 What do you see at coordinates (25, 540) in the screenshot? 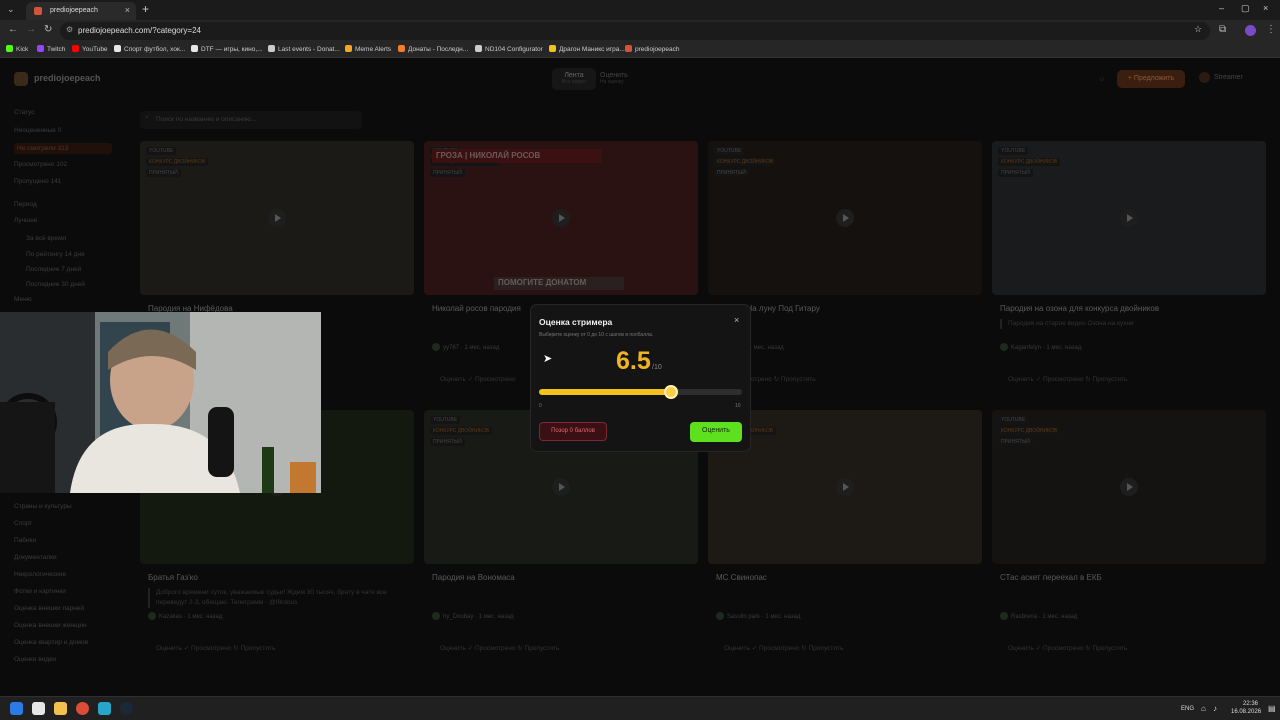
I see `sidebar-item: Пабики` at bounding box center [25, 540].